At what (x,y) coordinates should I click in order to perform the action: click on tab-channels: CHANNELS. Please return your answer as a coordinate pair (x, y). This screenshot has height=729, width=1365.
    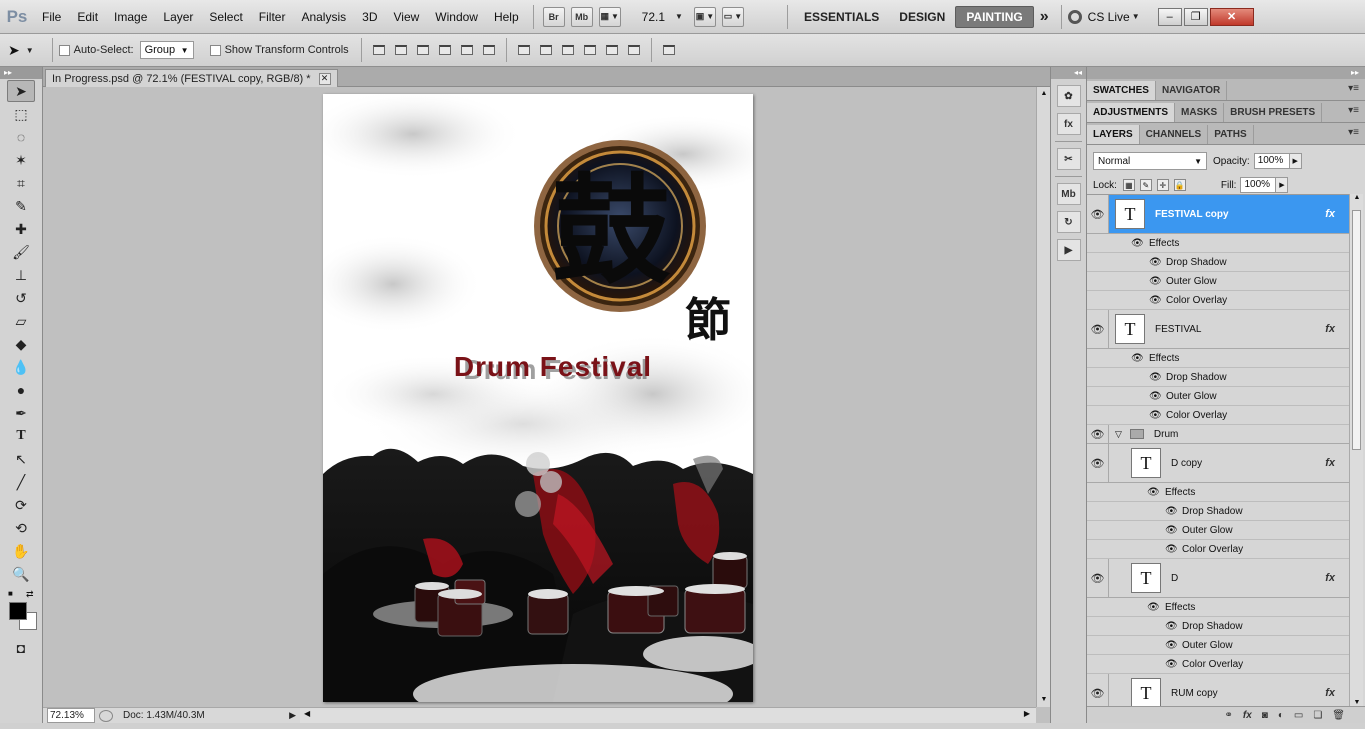
    Looking at the image, I should click on (1174, 134).